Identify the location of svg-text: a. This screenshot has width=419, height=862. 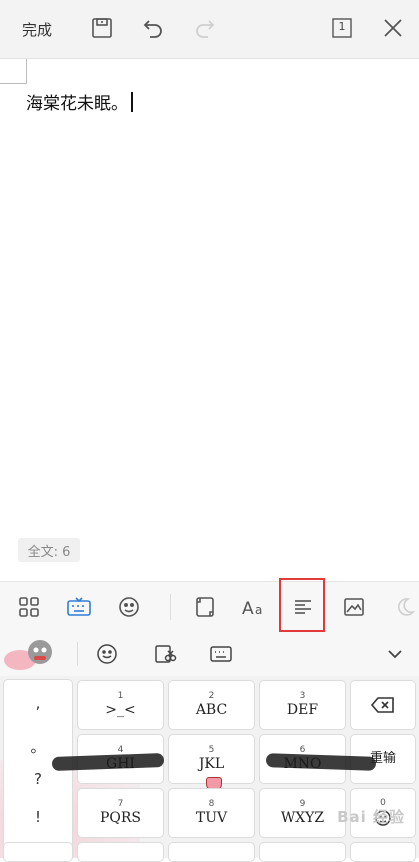
(258, 610).